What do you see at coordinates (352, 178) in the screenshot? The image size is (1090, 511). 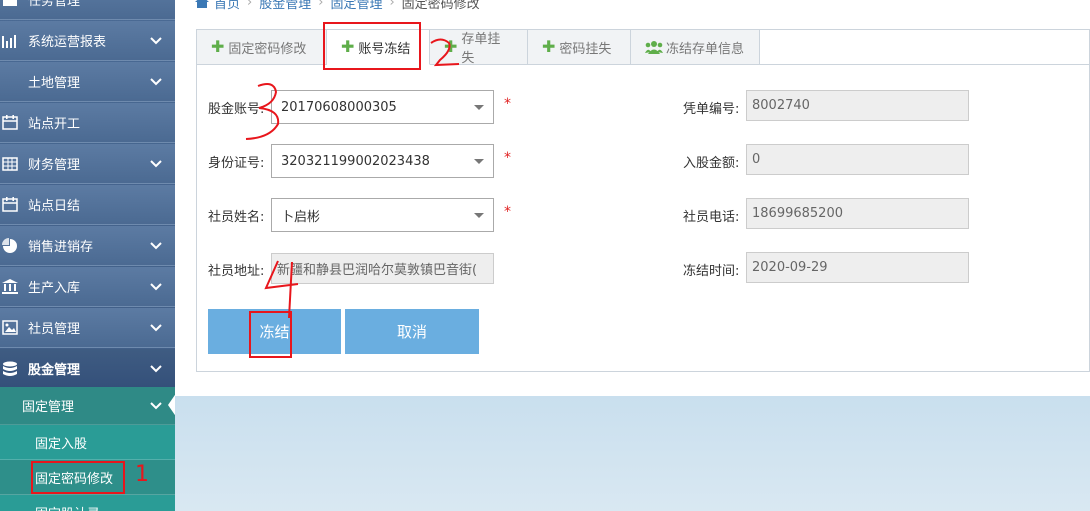 I see `handwritten-annotations` at bounding box center [352, 178].